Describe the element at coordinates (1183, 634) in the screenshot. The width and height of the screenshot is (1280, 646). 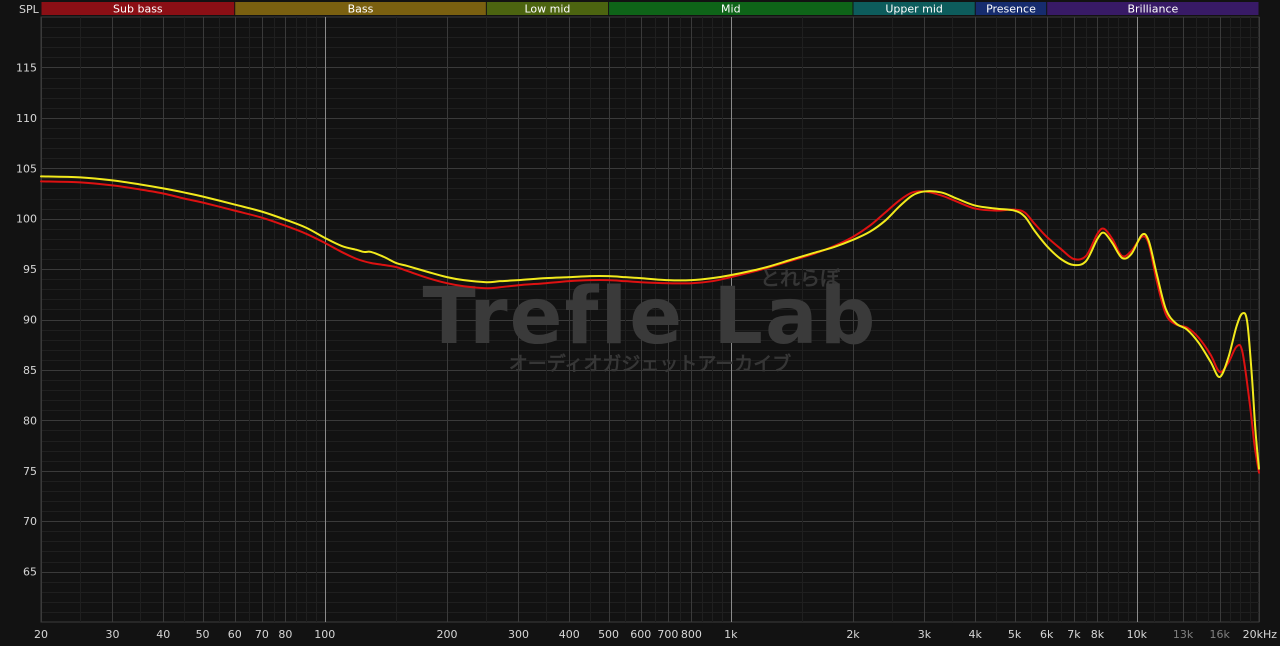
I see `x-tick-label: 13k` at that location.